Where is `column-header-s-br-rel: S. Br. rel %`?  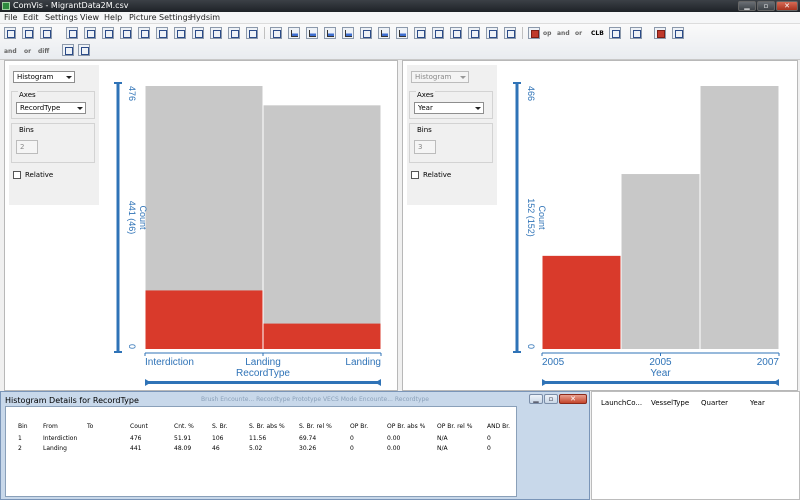
column-header-s-br-rel: S. Br. rel % is located at coordinates (315, 426).